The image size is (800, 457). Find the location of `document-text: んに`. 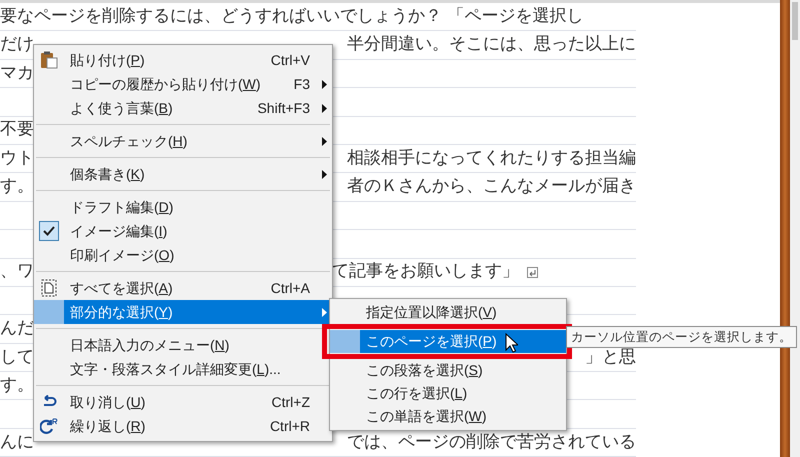

document-text: んに is located at coordinates (17, 442).